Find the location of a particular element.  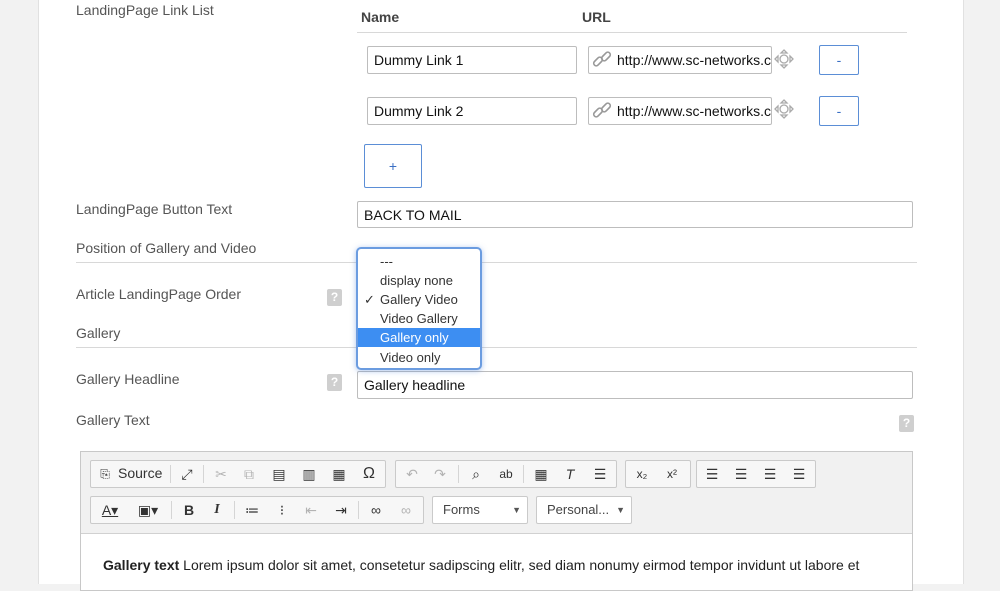

toolbar-group: ☰ ☰ ☰ ☰ is located at coordinates (756, 474).